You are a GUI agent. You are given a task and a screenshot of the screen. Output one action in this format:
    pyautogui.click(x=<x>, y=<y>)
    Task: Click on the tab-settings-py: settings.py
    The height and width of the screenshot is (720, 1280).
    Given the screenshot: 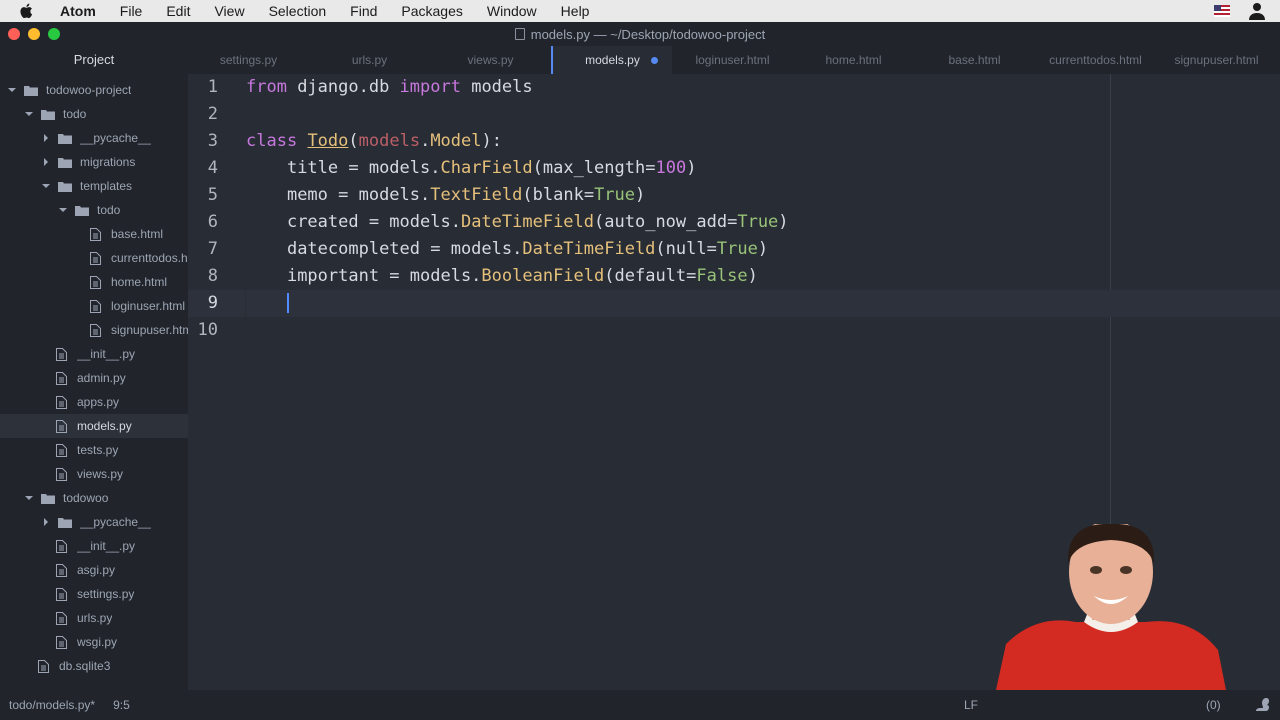 What is the action you would take?
    pyautogui.click(x=248, y=60)
    